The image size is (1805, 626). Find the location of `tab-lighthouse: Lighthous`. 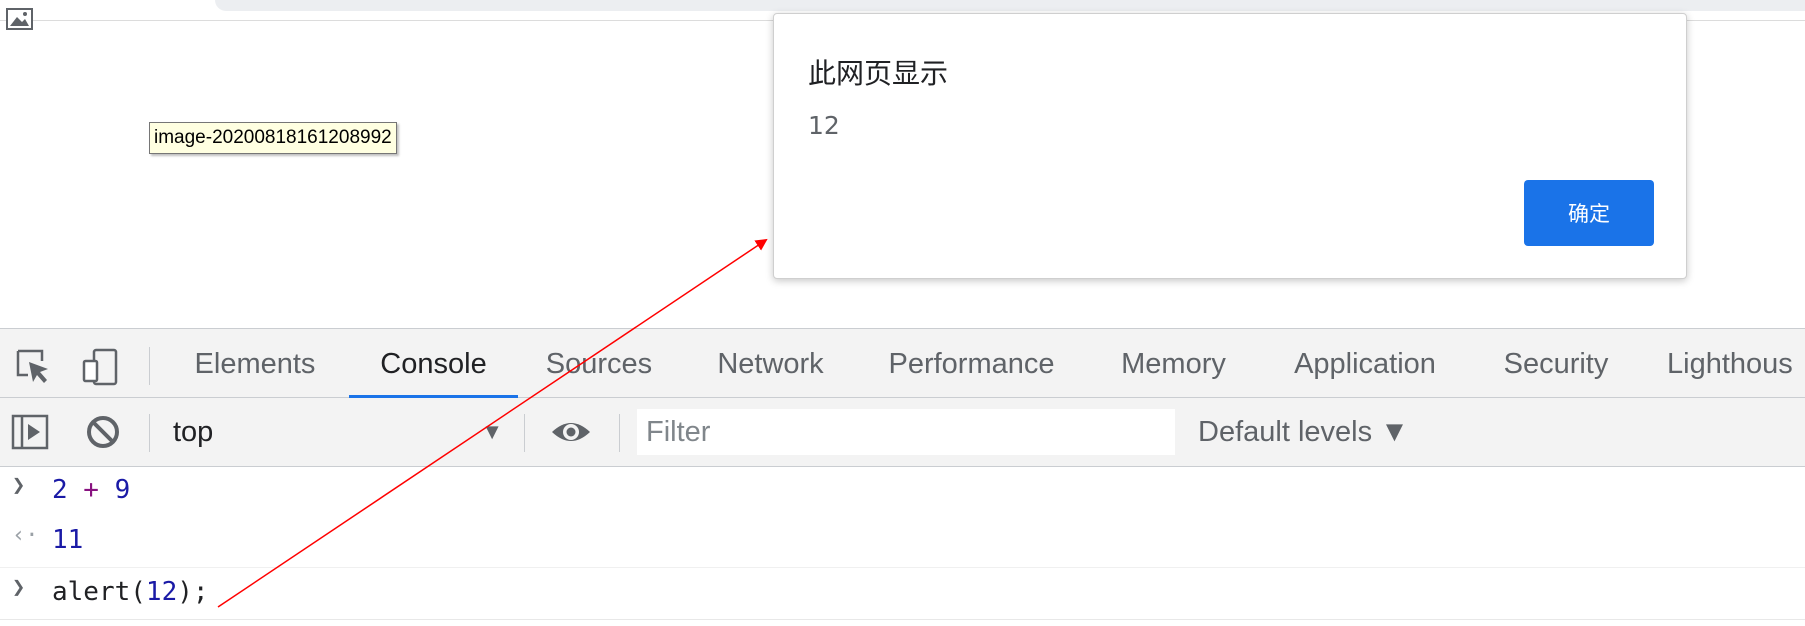

tab-lighthouse: Lighthous is located at coordinates (1736, 363).